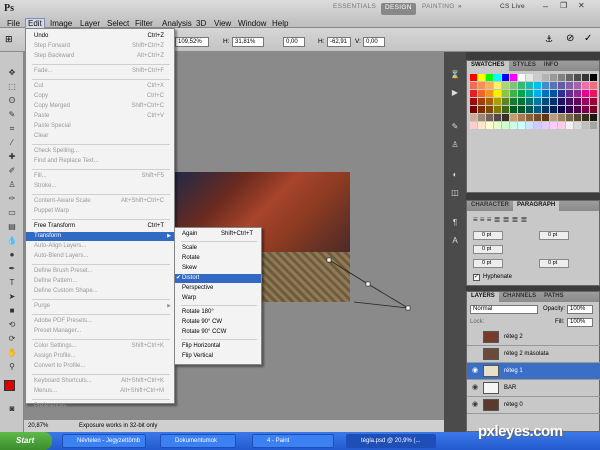 The width and height of the screenshot is (600, 450). What do you see at coordinates (294, 42) in the screenshot?
I see `angle-field: 0,00` at bounding box center [294, 42].